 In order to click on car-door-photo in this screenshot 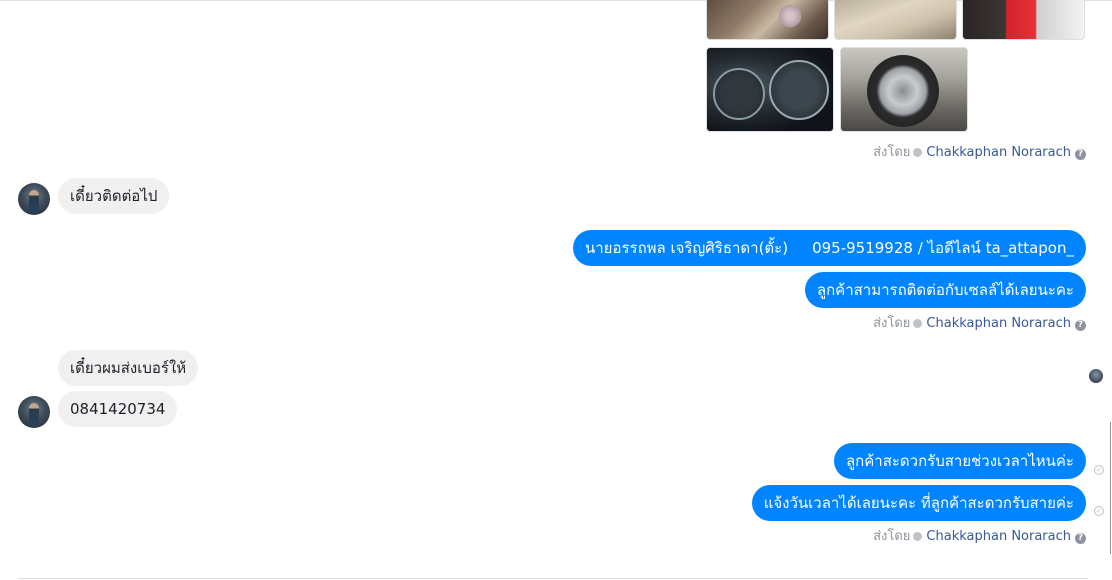, I will do `click(1023, 20)`.